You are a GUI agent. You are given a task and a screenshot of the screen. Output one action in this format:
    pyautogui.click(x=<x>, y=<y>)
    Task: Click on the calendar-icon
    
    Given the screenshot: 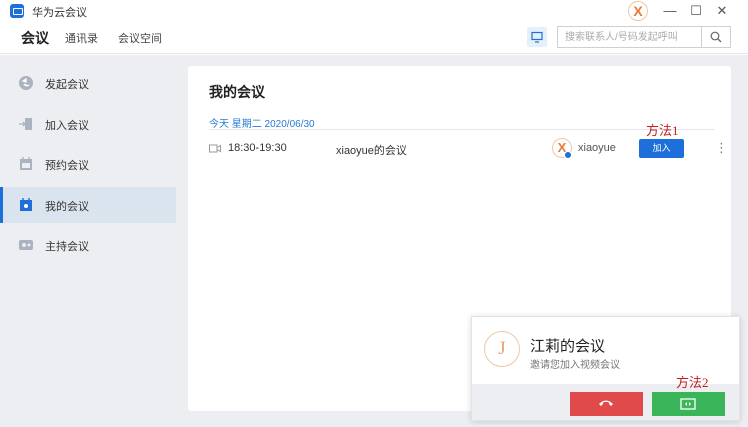 What is the action you would take?
    pyautogui.click(x=26, y=163)
    